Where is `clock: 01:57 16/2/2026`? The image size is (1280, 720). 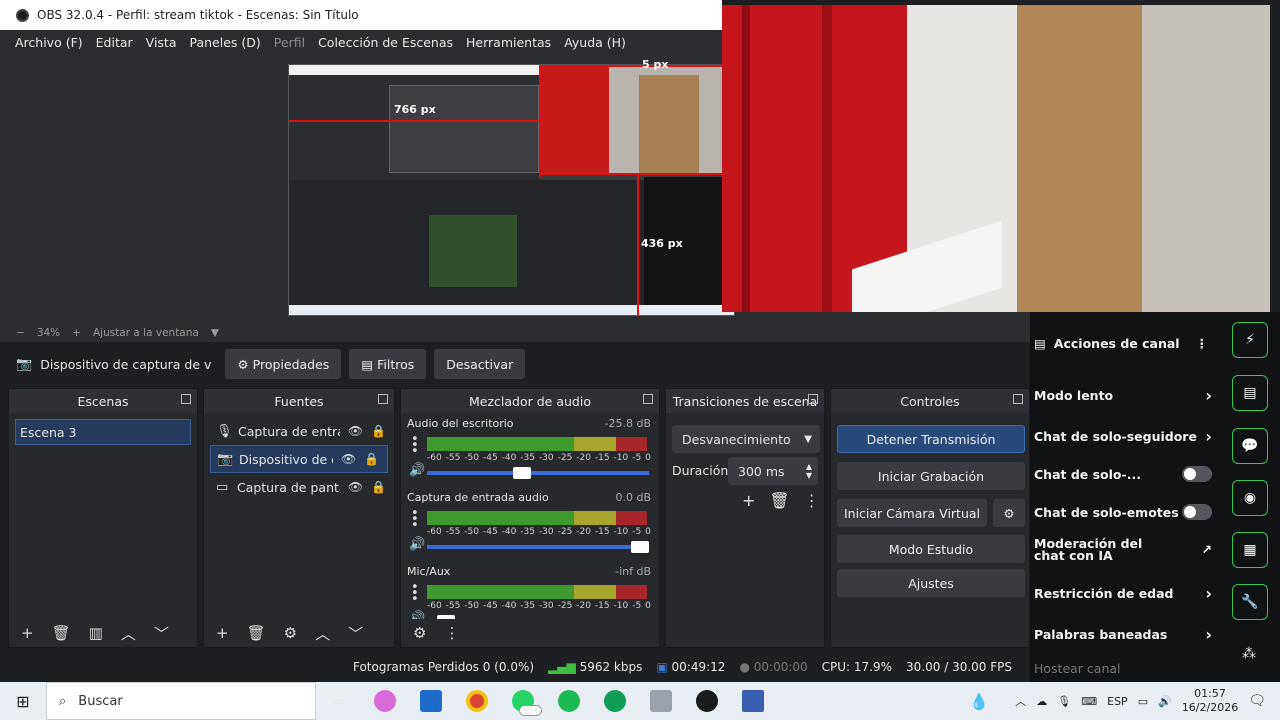 clock: 01:57 16/2/2026 is located at coordinates (1210, 701).